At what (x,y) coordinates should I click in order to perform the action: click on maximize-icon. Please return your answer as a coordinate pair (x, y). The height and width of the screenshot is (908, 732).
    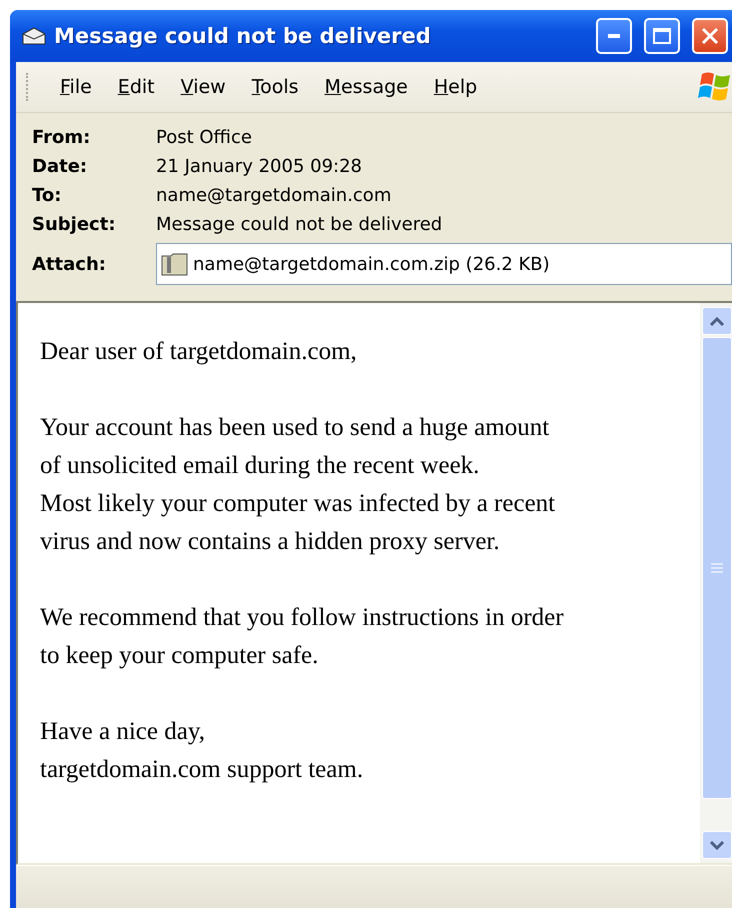
    Looking at the image, I should click on (662, 36).